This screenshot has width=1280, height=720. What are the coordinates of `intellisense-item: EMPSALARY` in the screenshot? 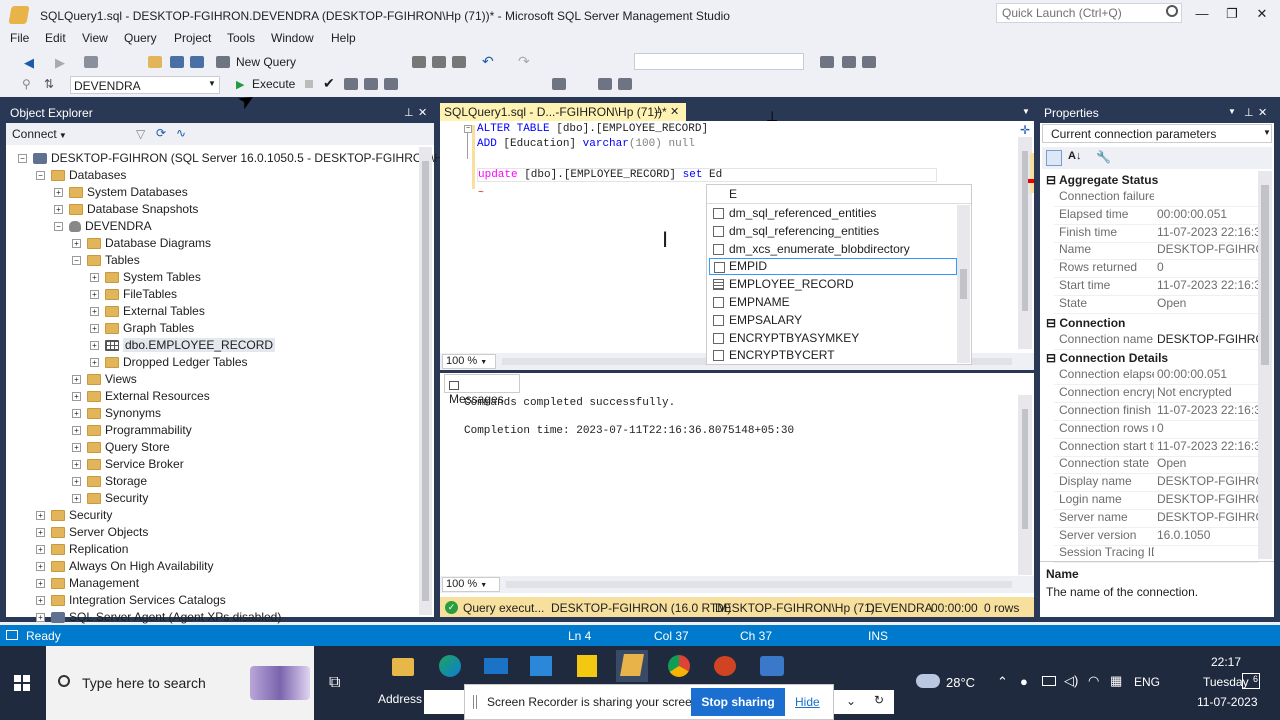 It's located at (833, 320).